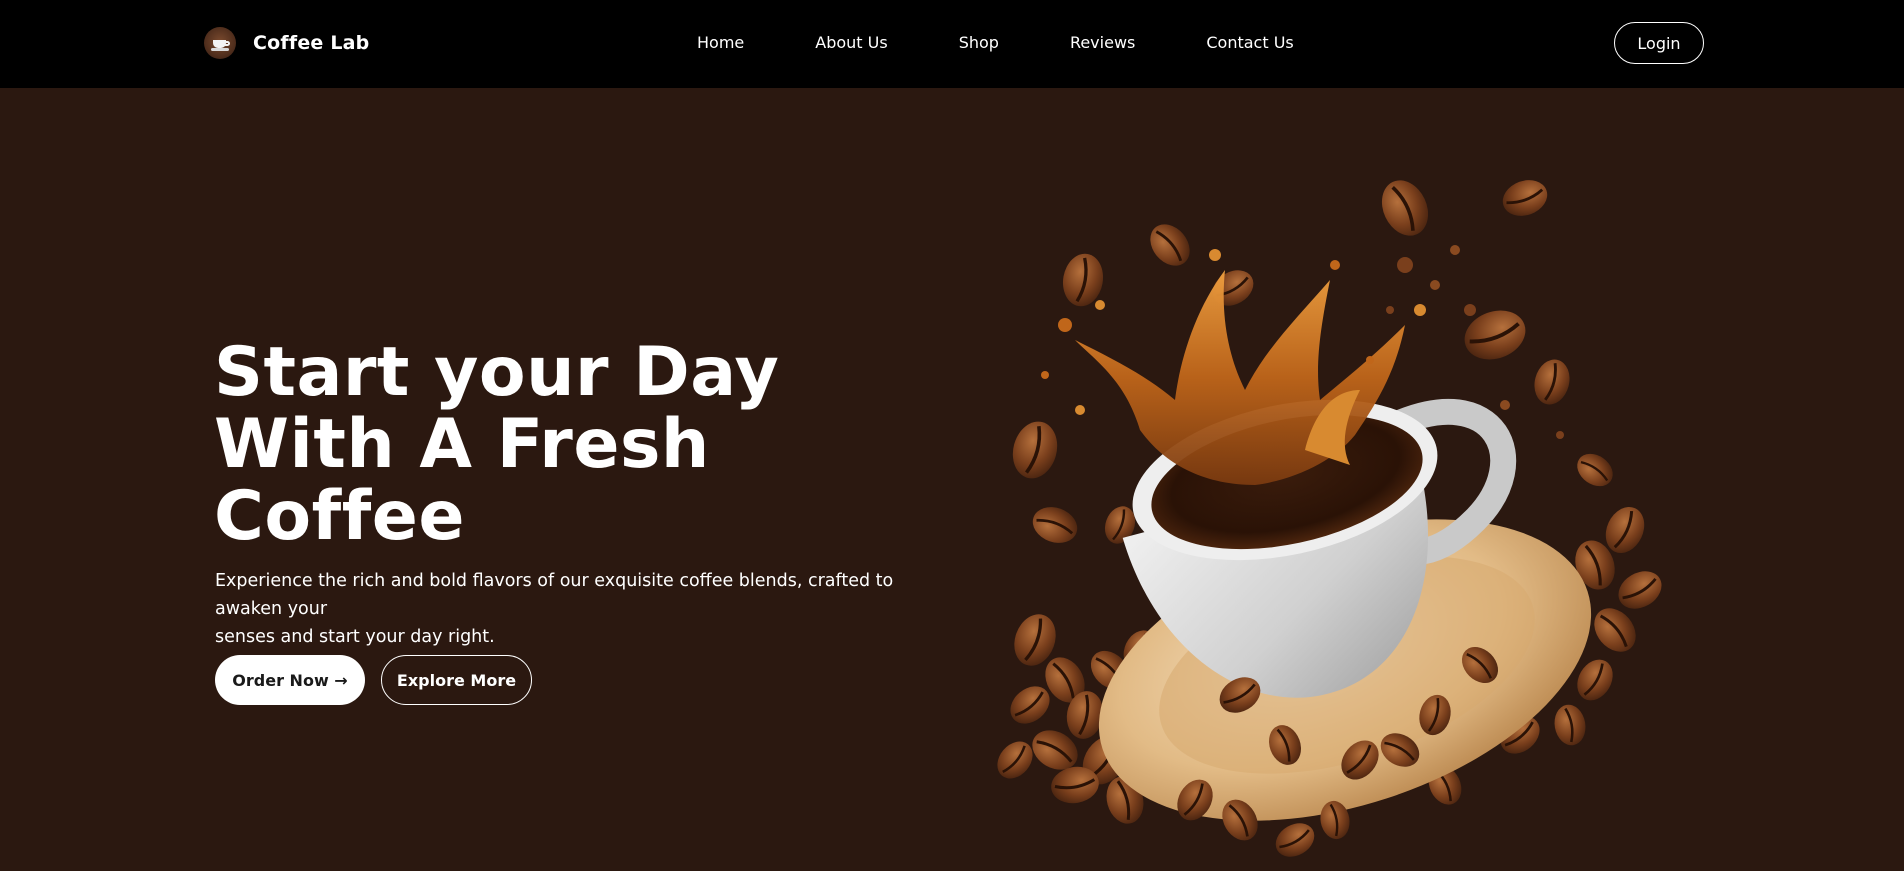 The height and width of the screenshot is (871, 1904). What do you see at coordinates (979, 43) in the screenshot?
I see `nav-link-shop: Shop` at bounding box center [979, 43].